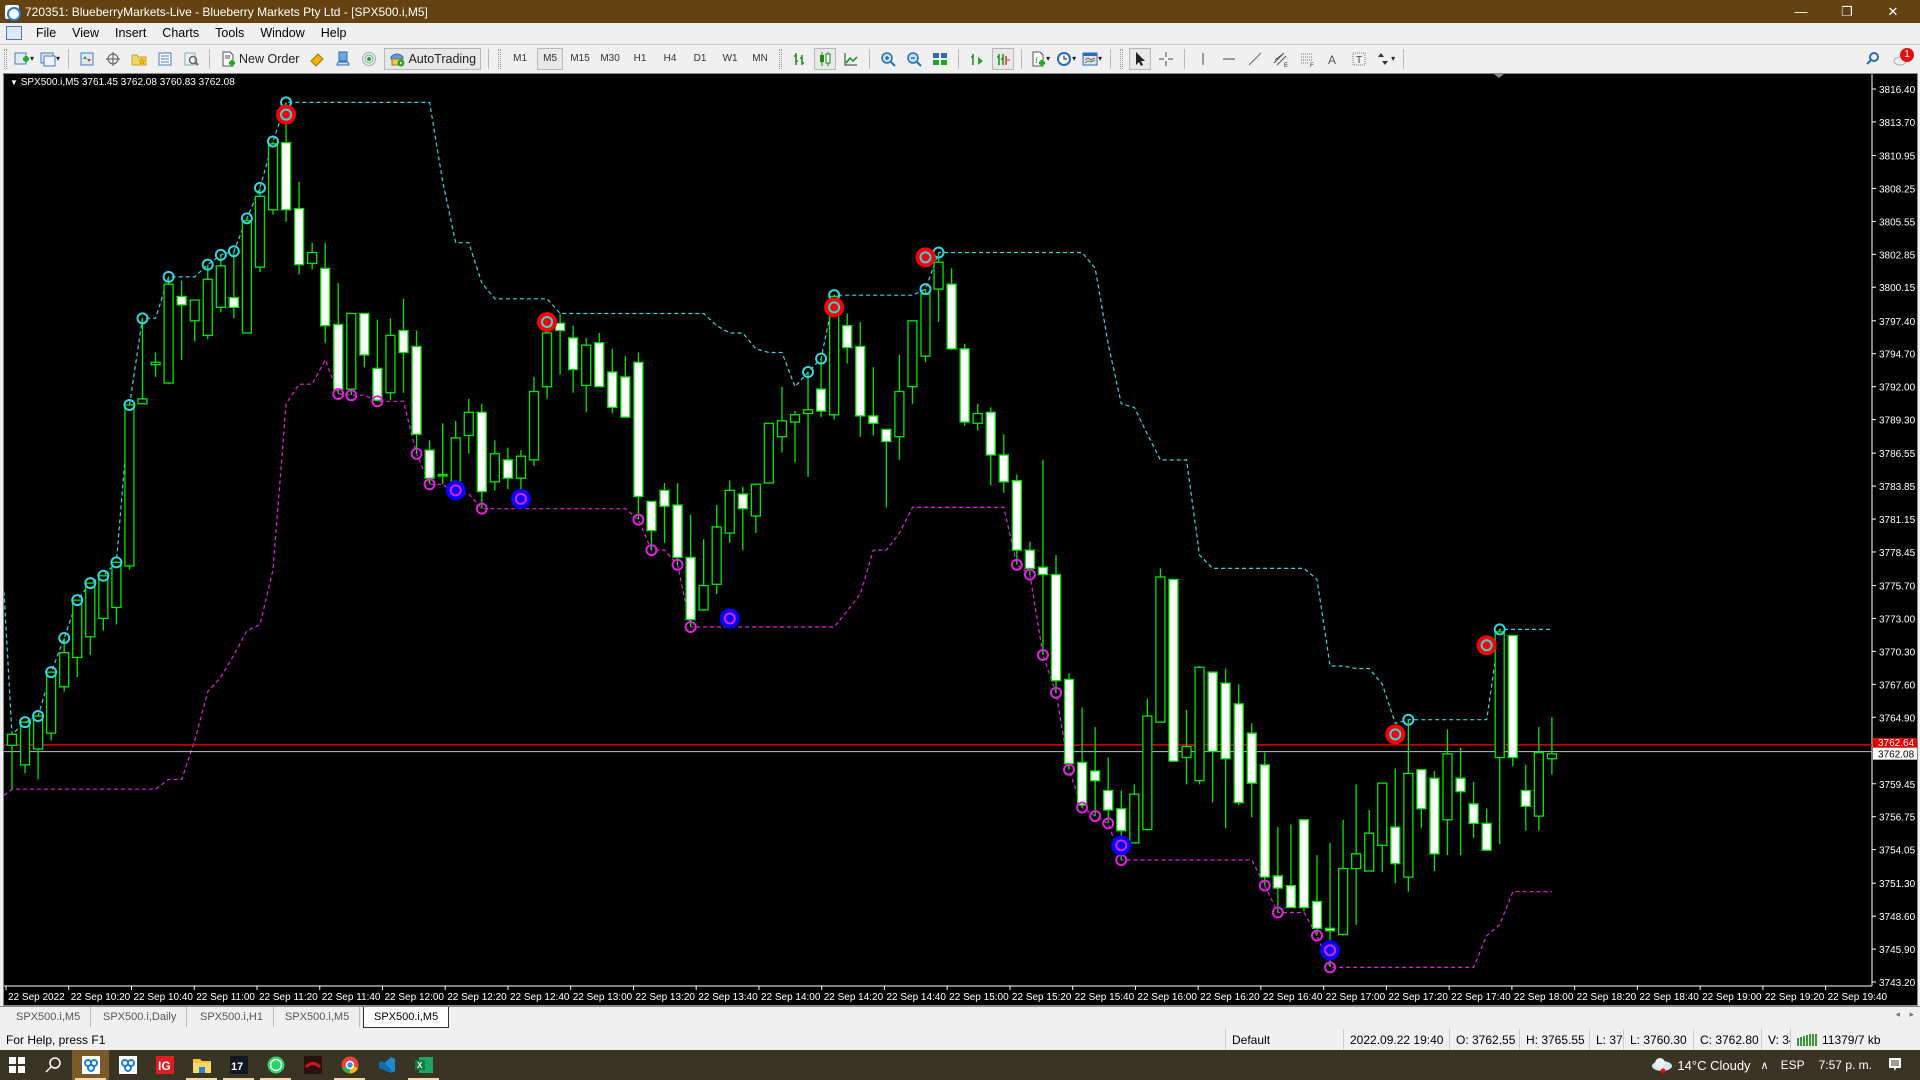  I want to click on equidistant-channel-button: E, so click(1281, 59).